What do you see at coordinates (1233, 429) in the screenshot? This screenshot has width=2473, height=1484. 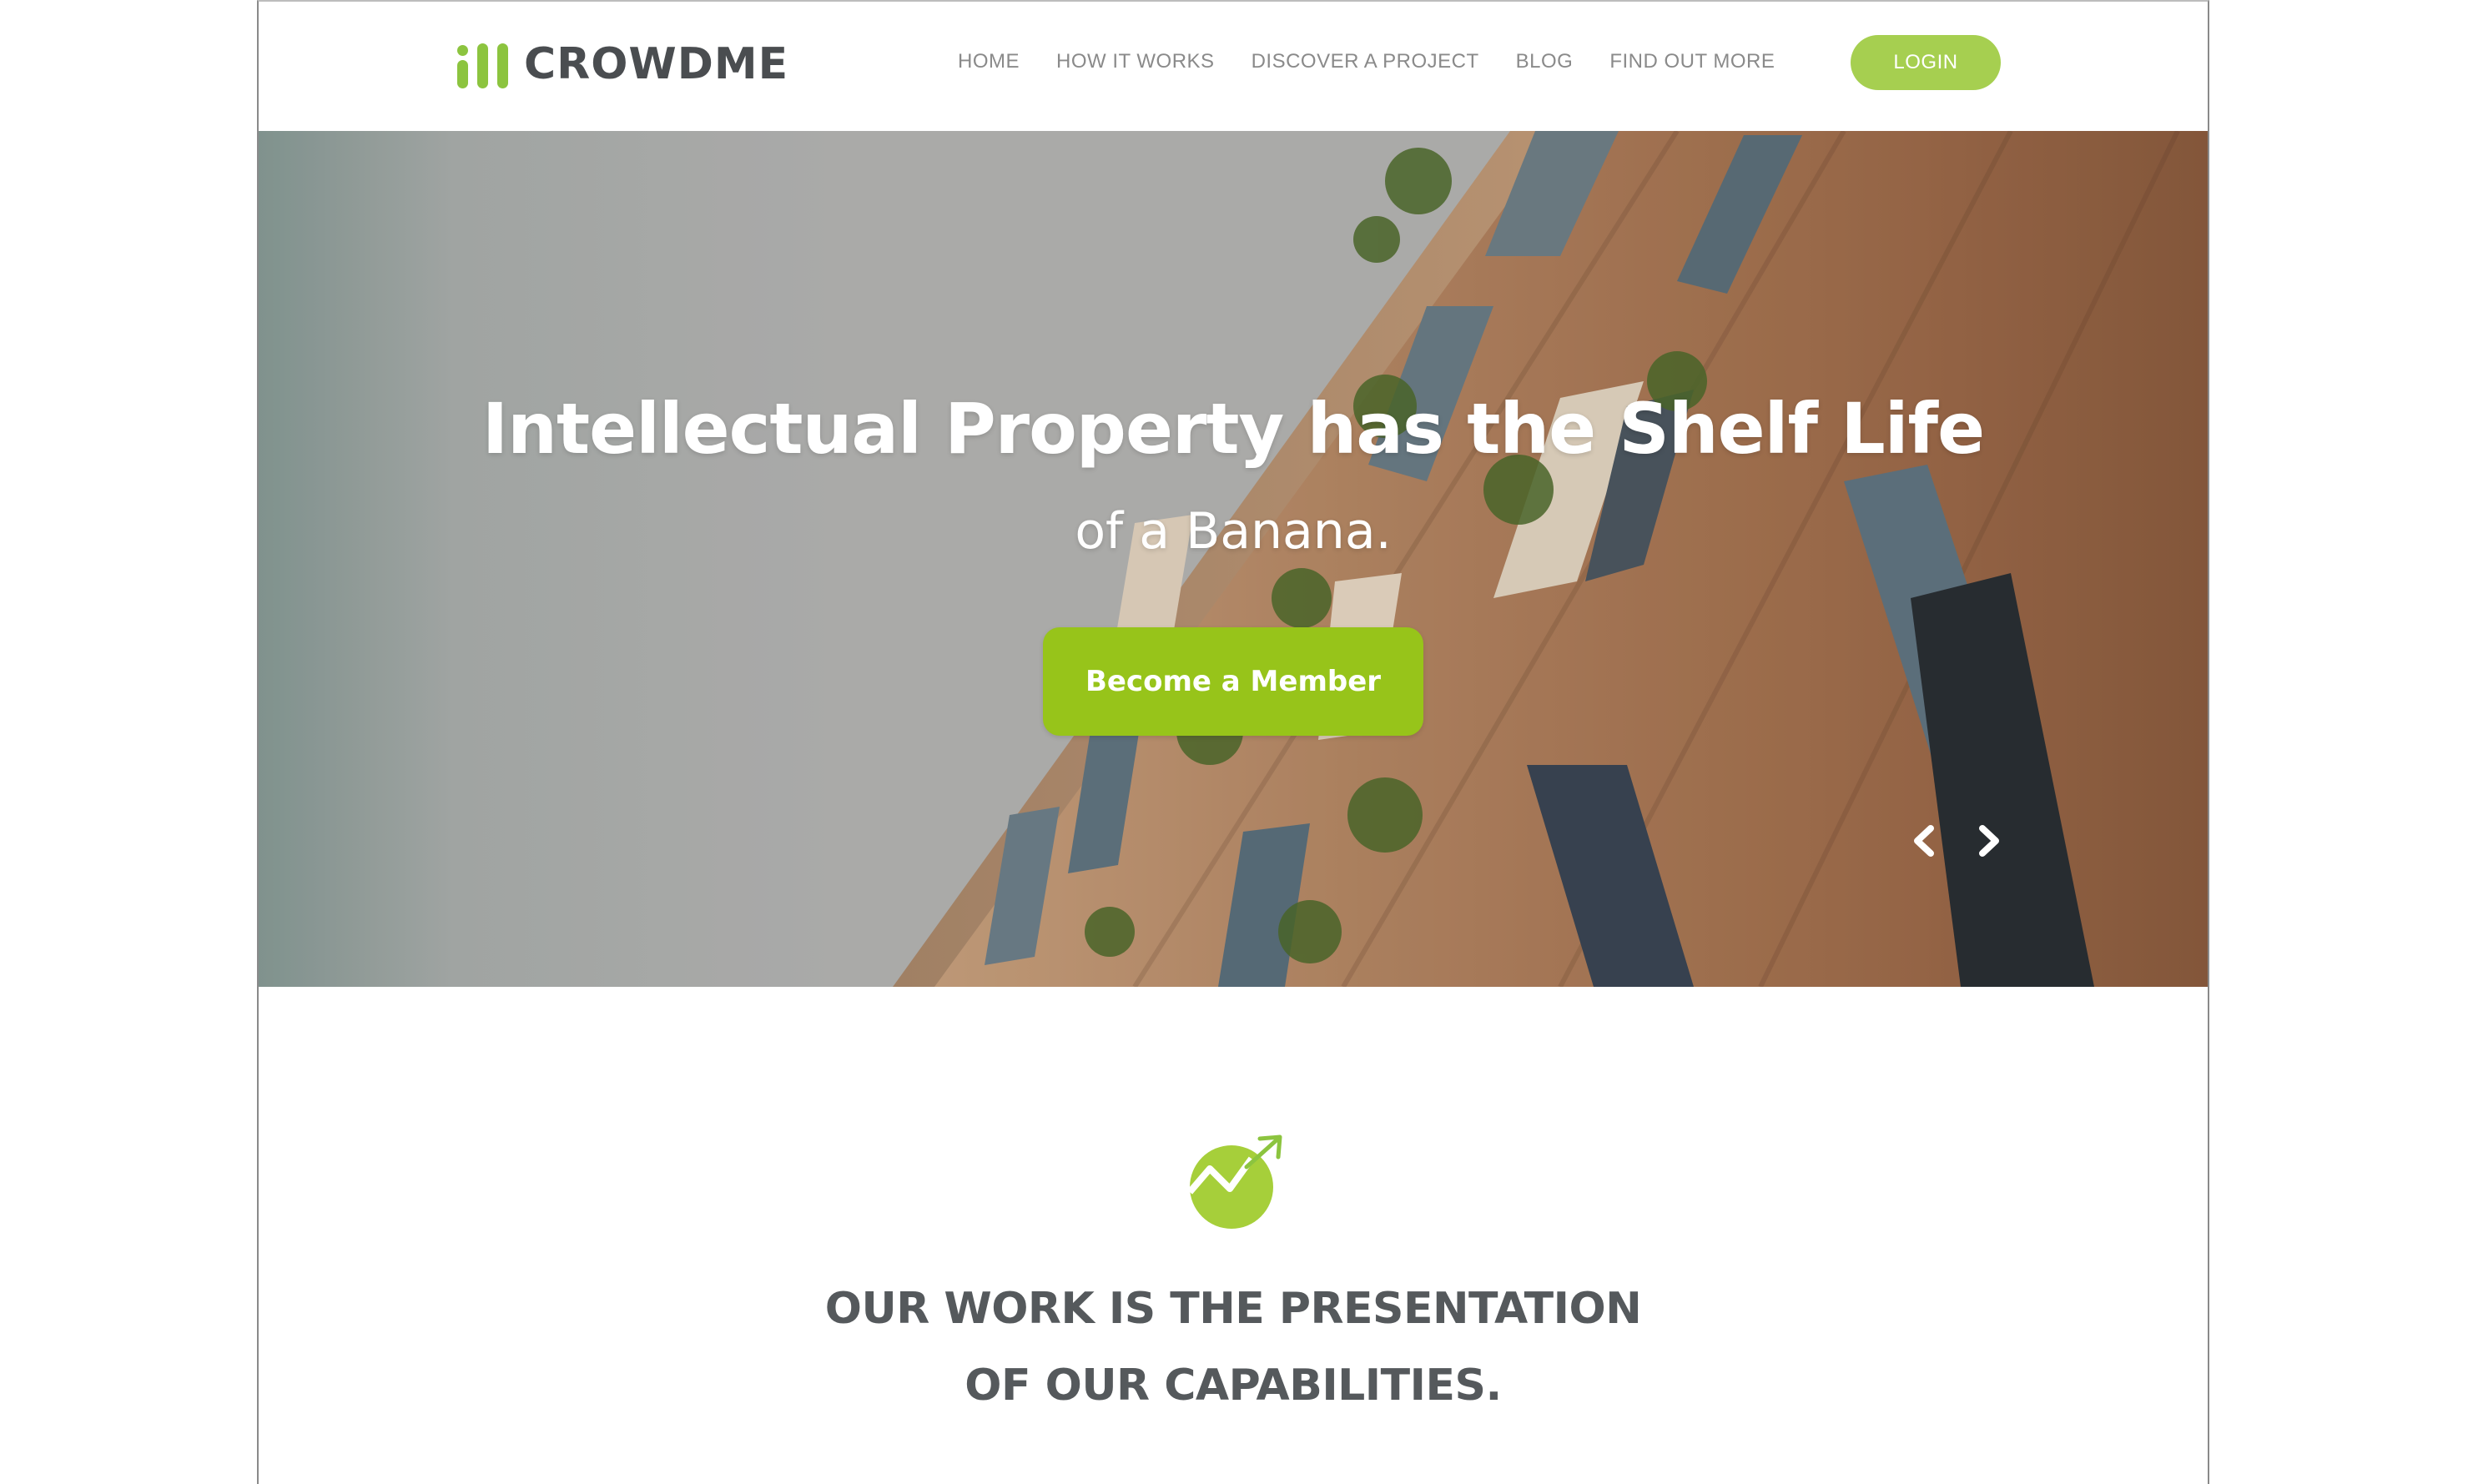 I see `hero-title: Intellectual Property has the Shelf Life` at bounding box center [1233, 429].